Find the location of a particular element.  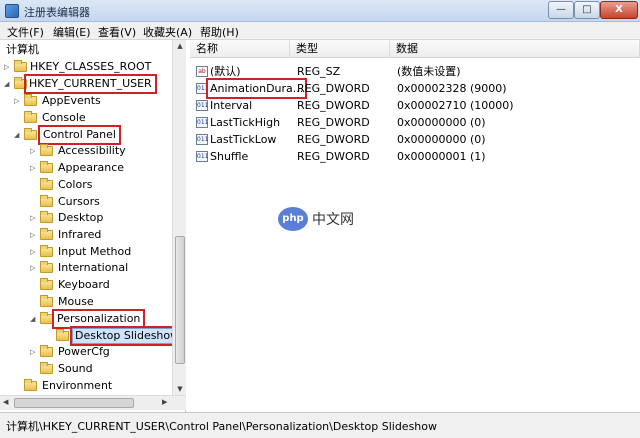

tree-item-input-method: ▷ Input Method is located at coordinates (100, 252).